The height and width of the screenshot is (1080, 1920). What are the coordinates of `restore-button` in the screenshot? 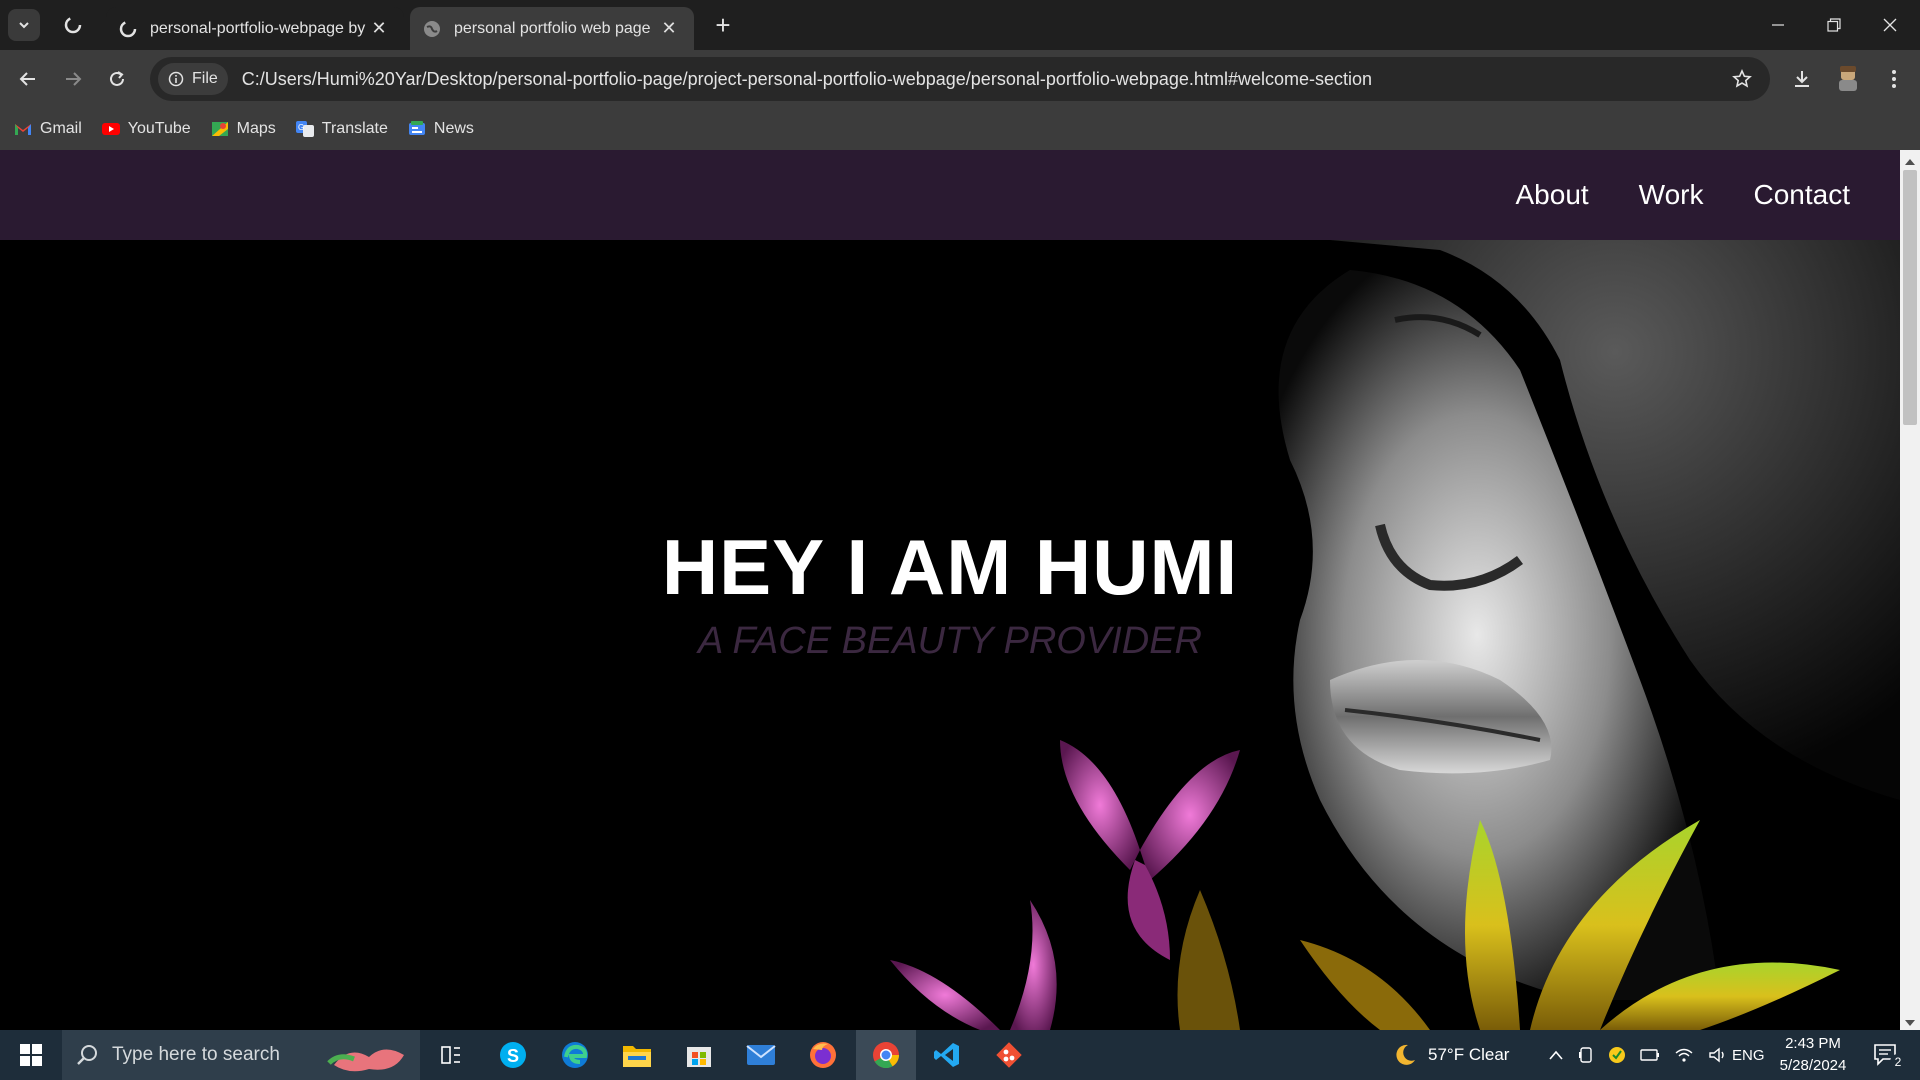 It's located at (1834, 25).